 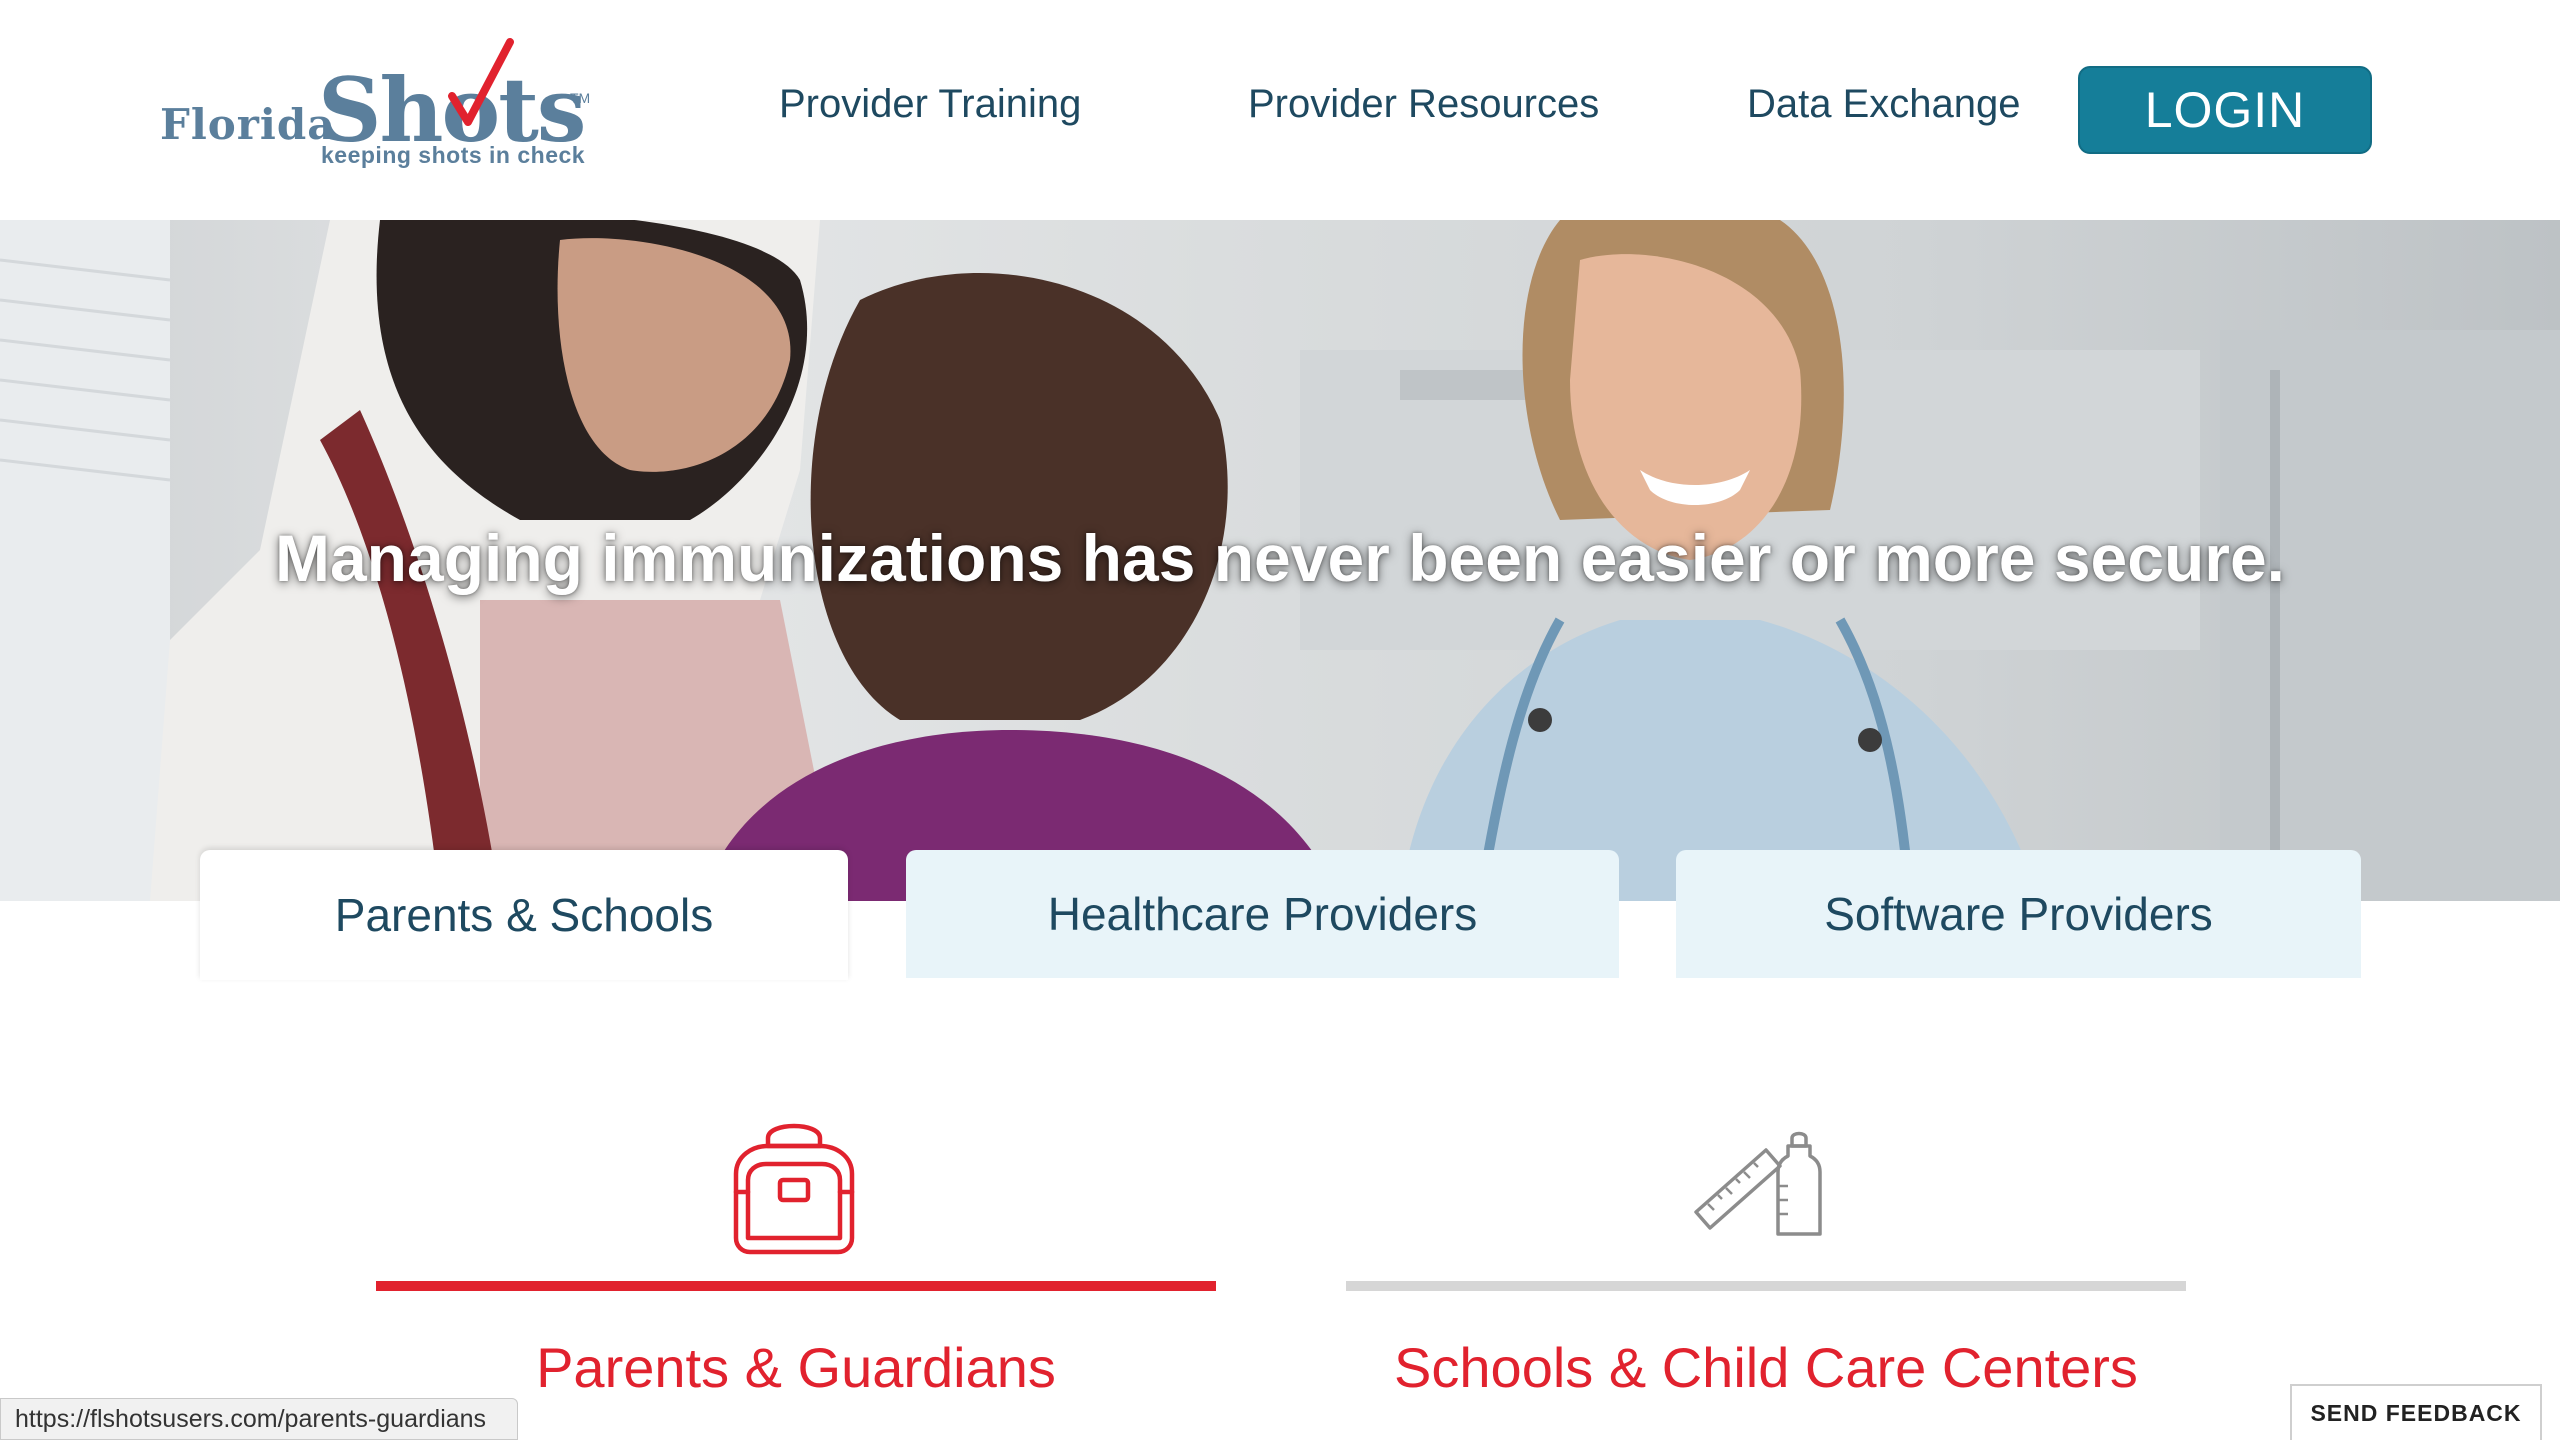 What do you see at coordinates (2416, 1412) in the screenshot?
I see `send-feedback-button: SEND FEEDBACK` at bounding box center [2416, 1412].